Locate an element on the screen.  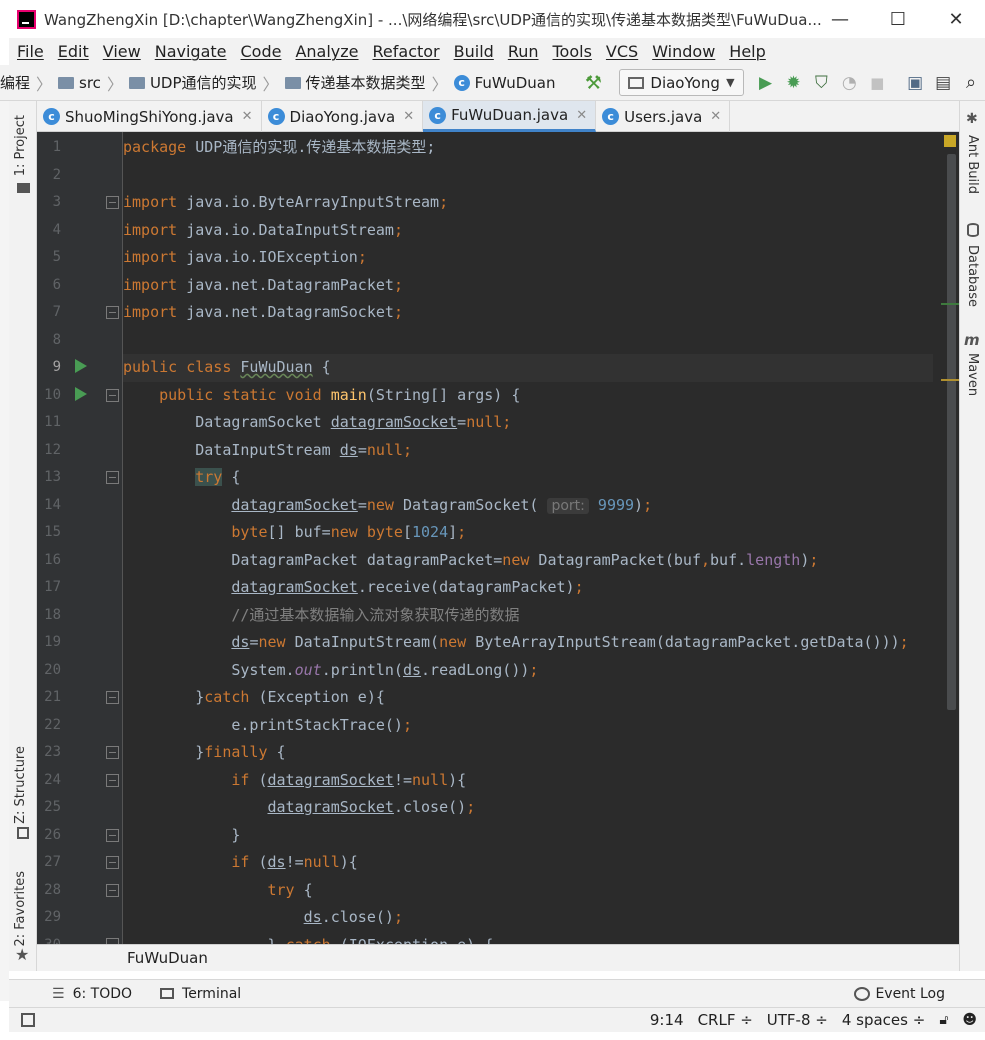
line-number: 8 is located at coordinates (56, 339).